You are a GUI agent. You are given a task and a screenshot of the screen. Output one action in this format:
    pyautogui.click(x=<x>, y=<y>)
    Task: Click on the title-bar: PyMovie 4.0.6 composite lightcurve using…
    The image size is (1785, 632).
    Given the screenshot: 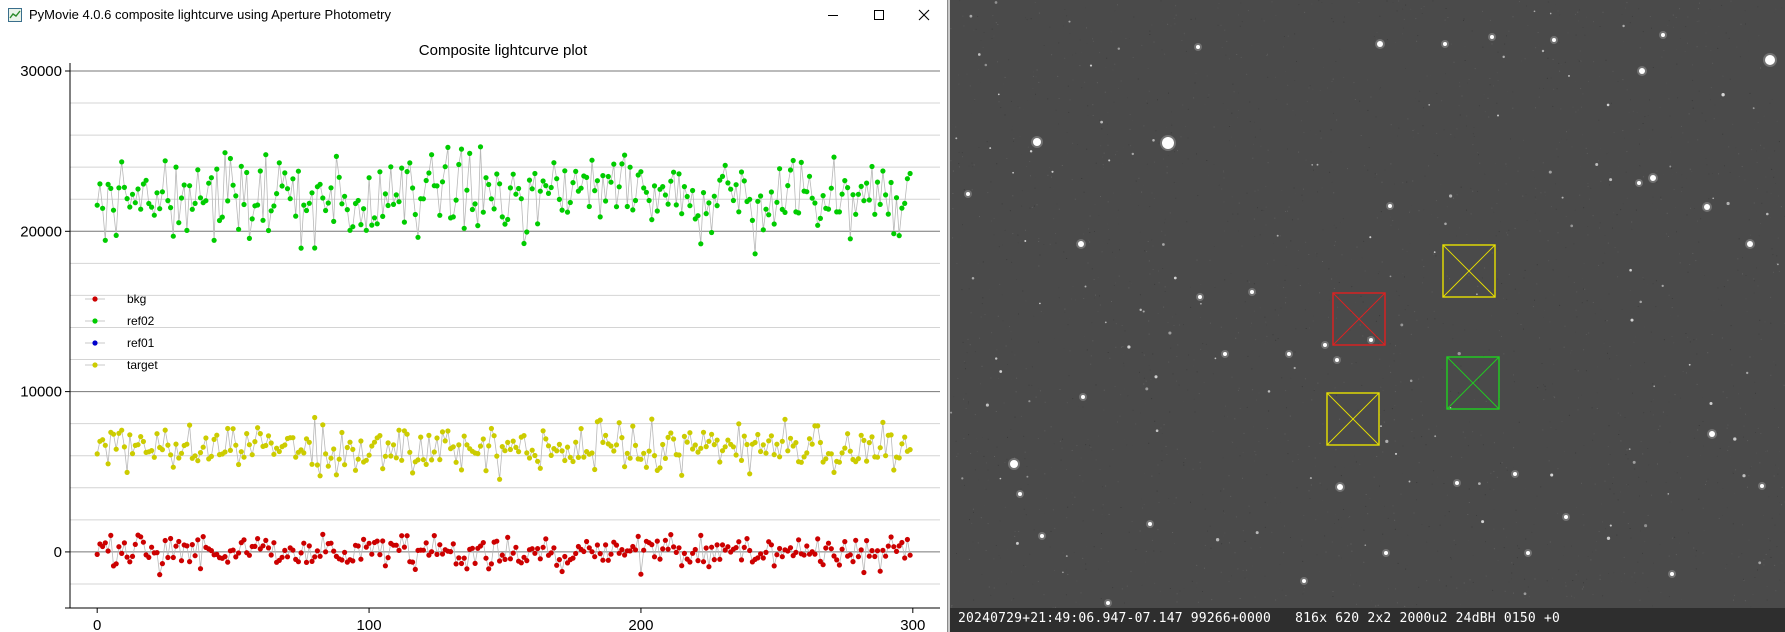 What is the action you would take?
    pyautogui.click(x=473, y=15)
    